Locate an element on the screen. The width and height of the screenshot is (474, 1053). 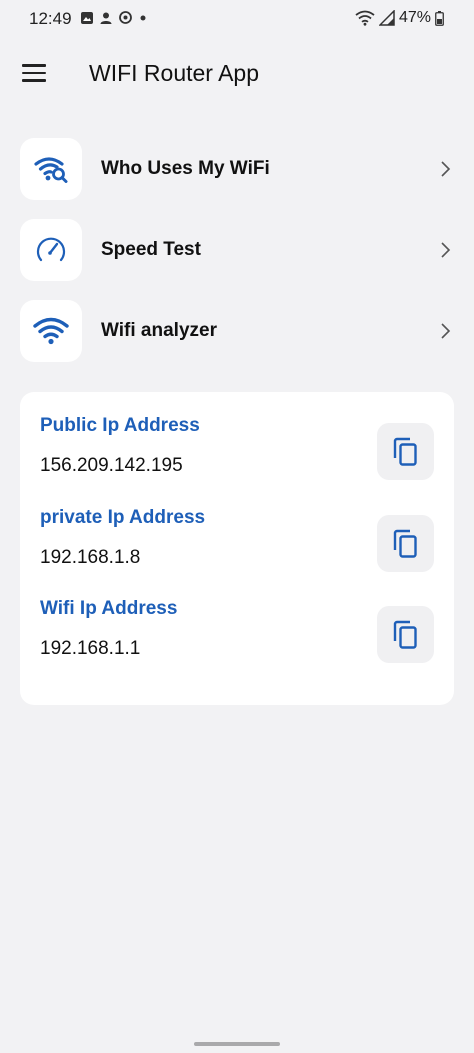
wifi-ip-label: Wifi Ip Address is located at coordinates (109, 608).